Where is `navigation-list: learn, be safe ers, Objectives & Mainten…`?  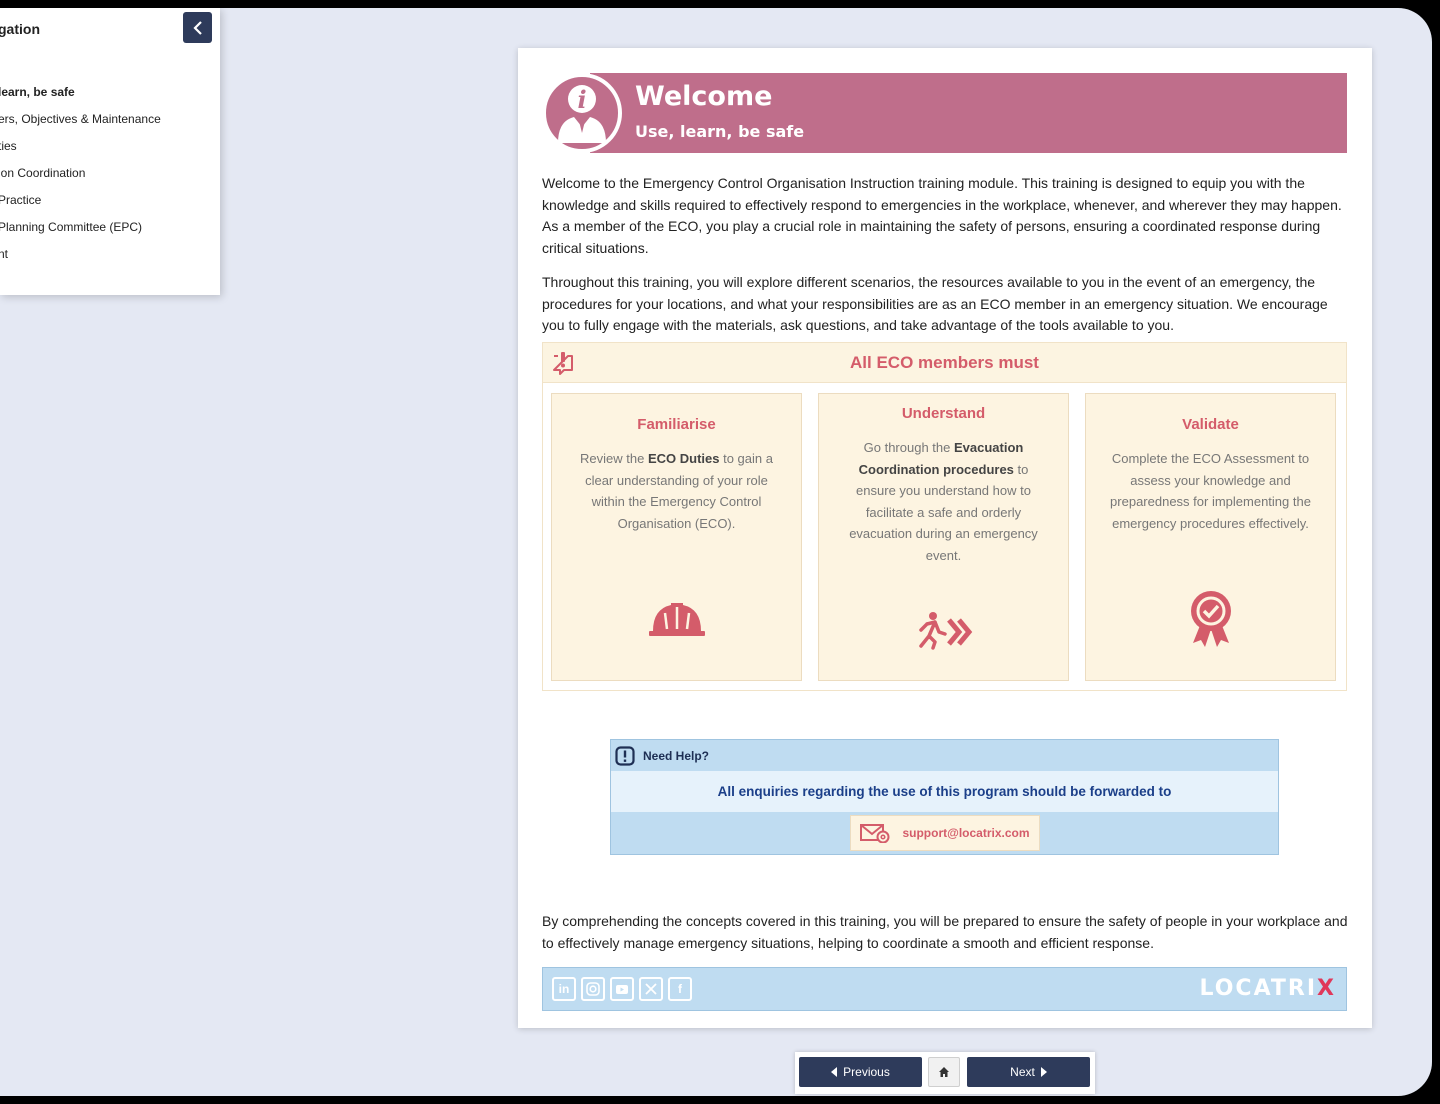 navigation-list: learn, be safe ers, Objectives & Mainten… is located at coordinates (80, 178).